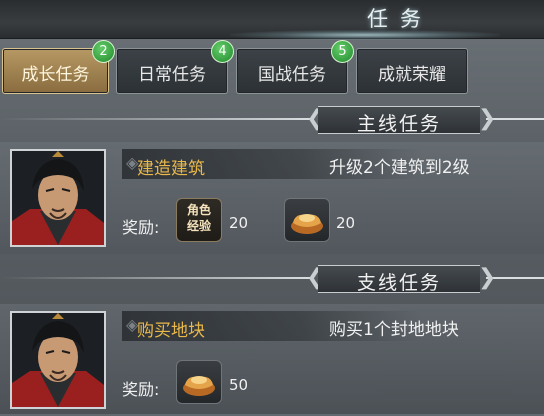 The height and width of the screenshot is (416, 544). I want to click on title-bar: 任务, so click(272, 20).